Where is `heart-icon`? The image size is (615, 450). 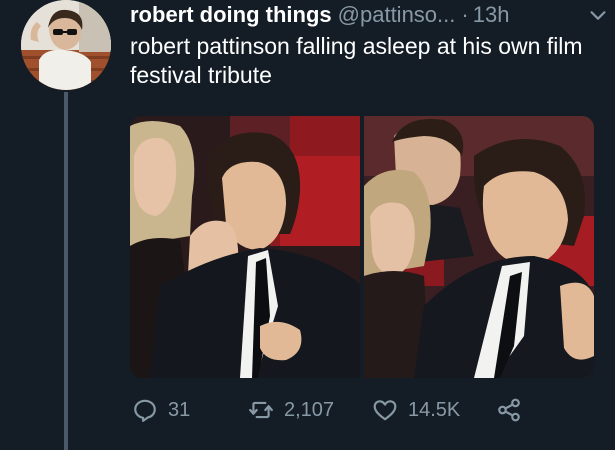
heart-icon is located at coordinates (385, 410).